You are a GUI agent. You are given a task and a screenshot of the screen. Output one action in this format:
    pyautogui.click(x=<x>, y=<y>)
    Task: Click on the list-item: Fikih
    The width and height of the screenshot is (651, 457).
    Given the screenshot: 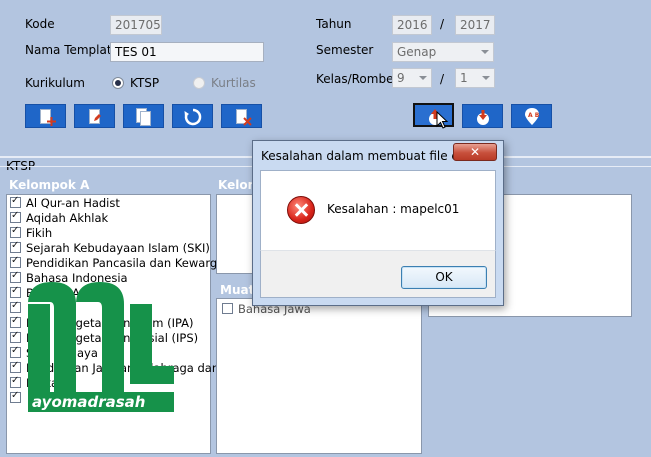 What is the action you would take?
    pyautogui.click(x=31, y=233)
    